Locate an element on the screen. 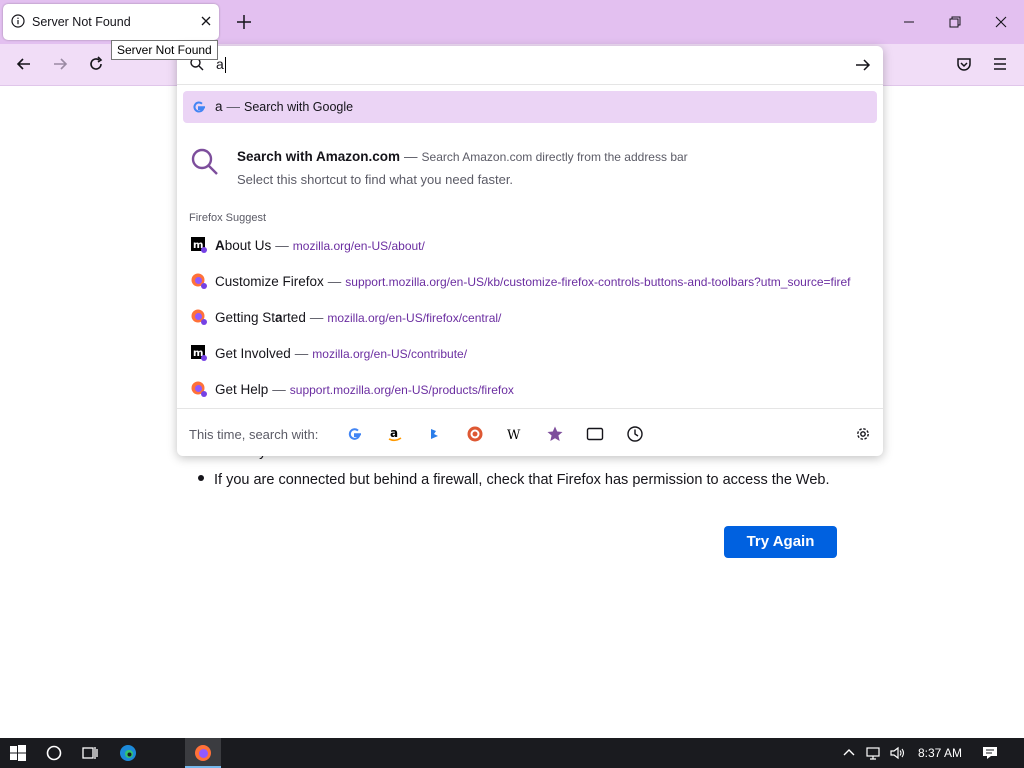  cortana-search-icon is located at coordinates (54, 753).